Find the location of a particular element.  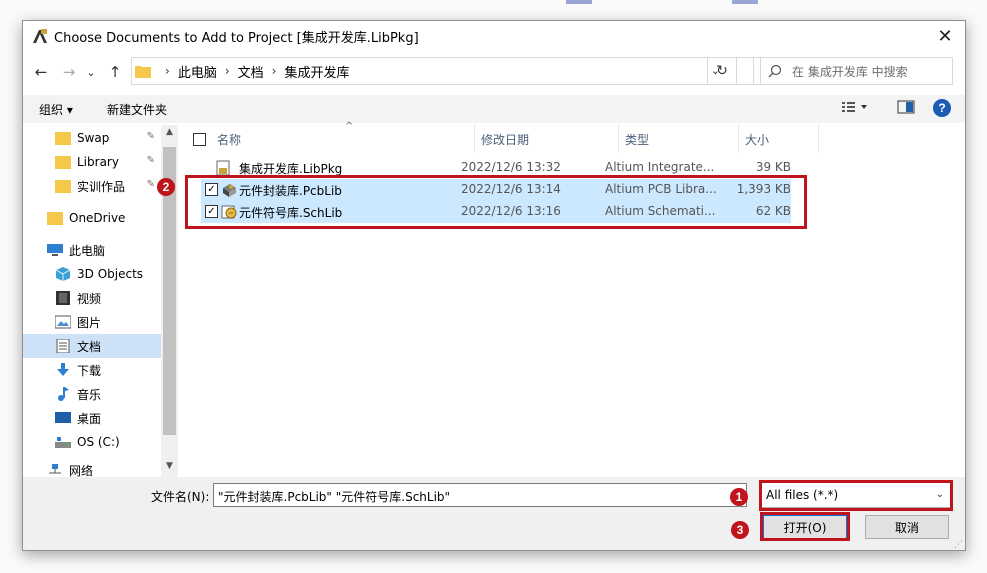

preview-pane-button is located at coordinates (906, 108).